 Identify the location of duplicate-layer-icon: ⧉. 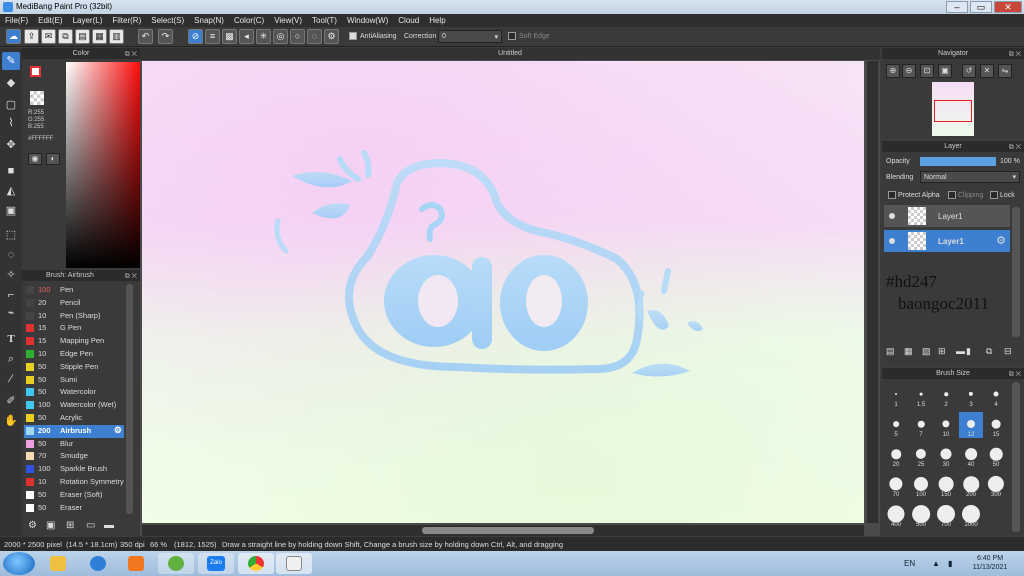
(989, 351).